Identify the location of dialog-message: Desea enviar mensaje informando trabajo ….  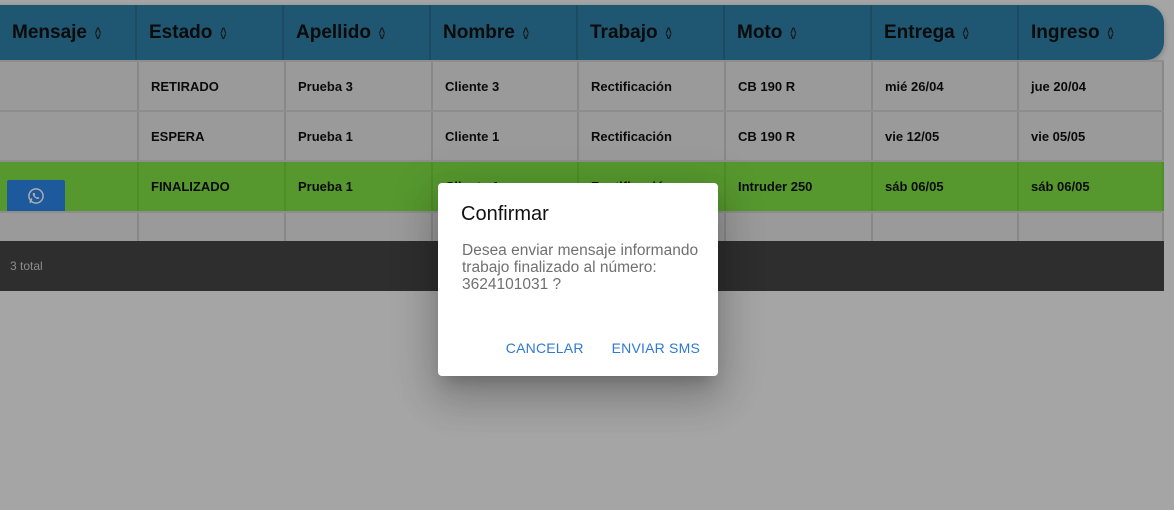
(580, 267).